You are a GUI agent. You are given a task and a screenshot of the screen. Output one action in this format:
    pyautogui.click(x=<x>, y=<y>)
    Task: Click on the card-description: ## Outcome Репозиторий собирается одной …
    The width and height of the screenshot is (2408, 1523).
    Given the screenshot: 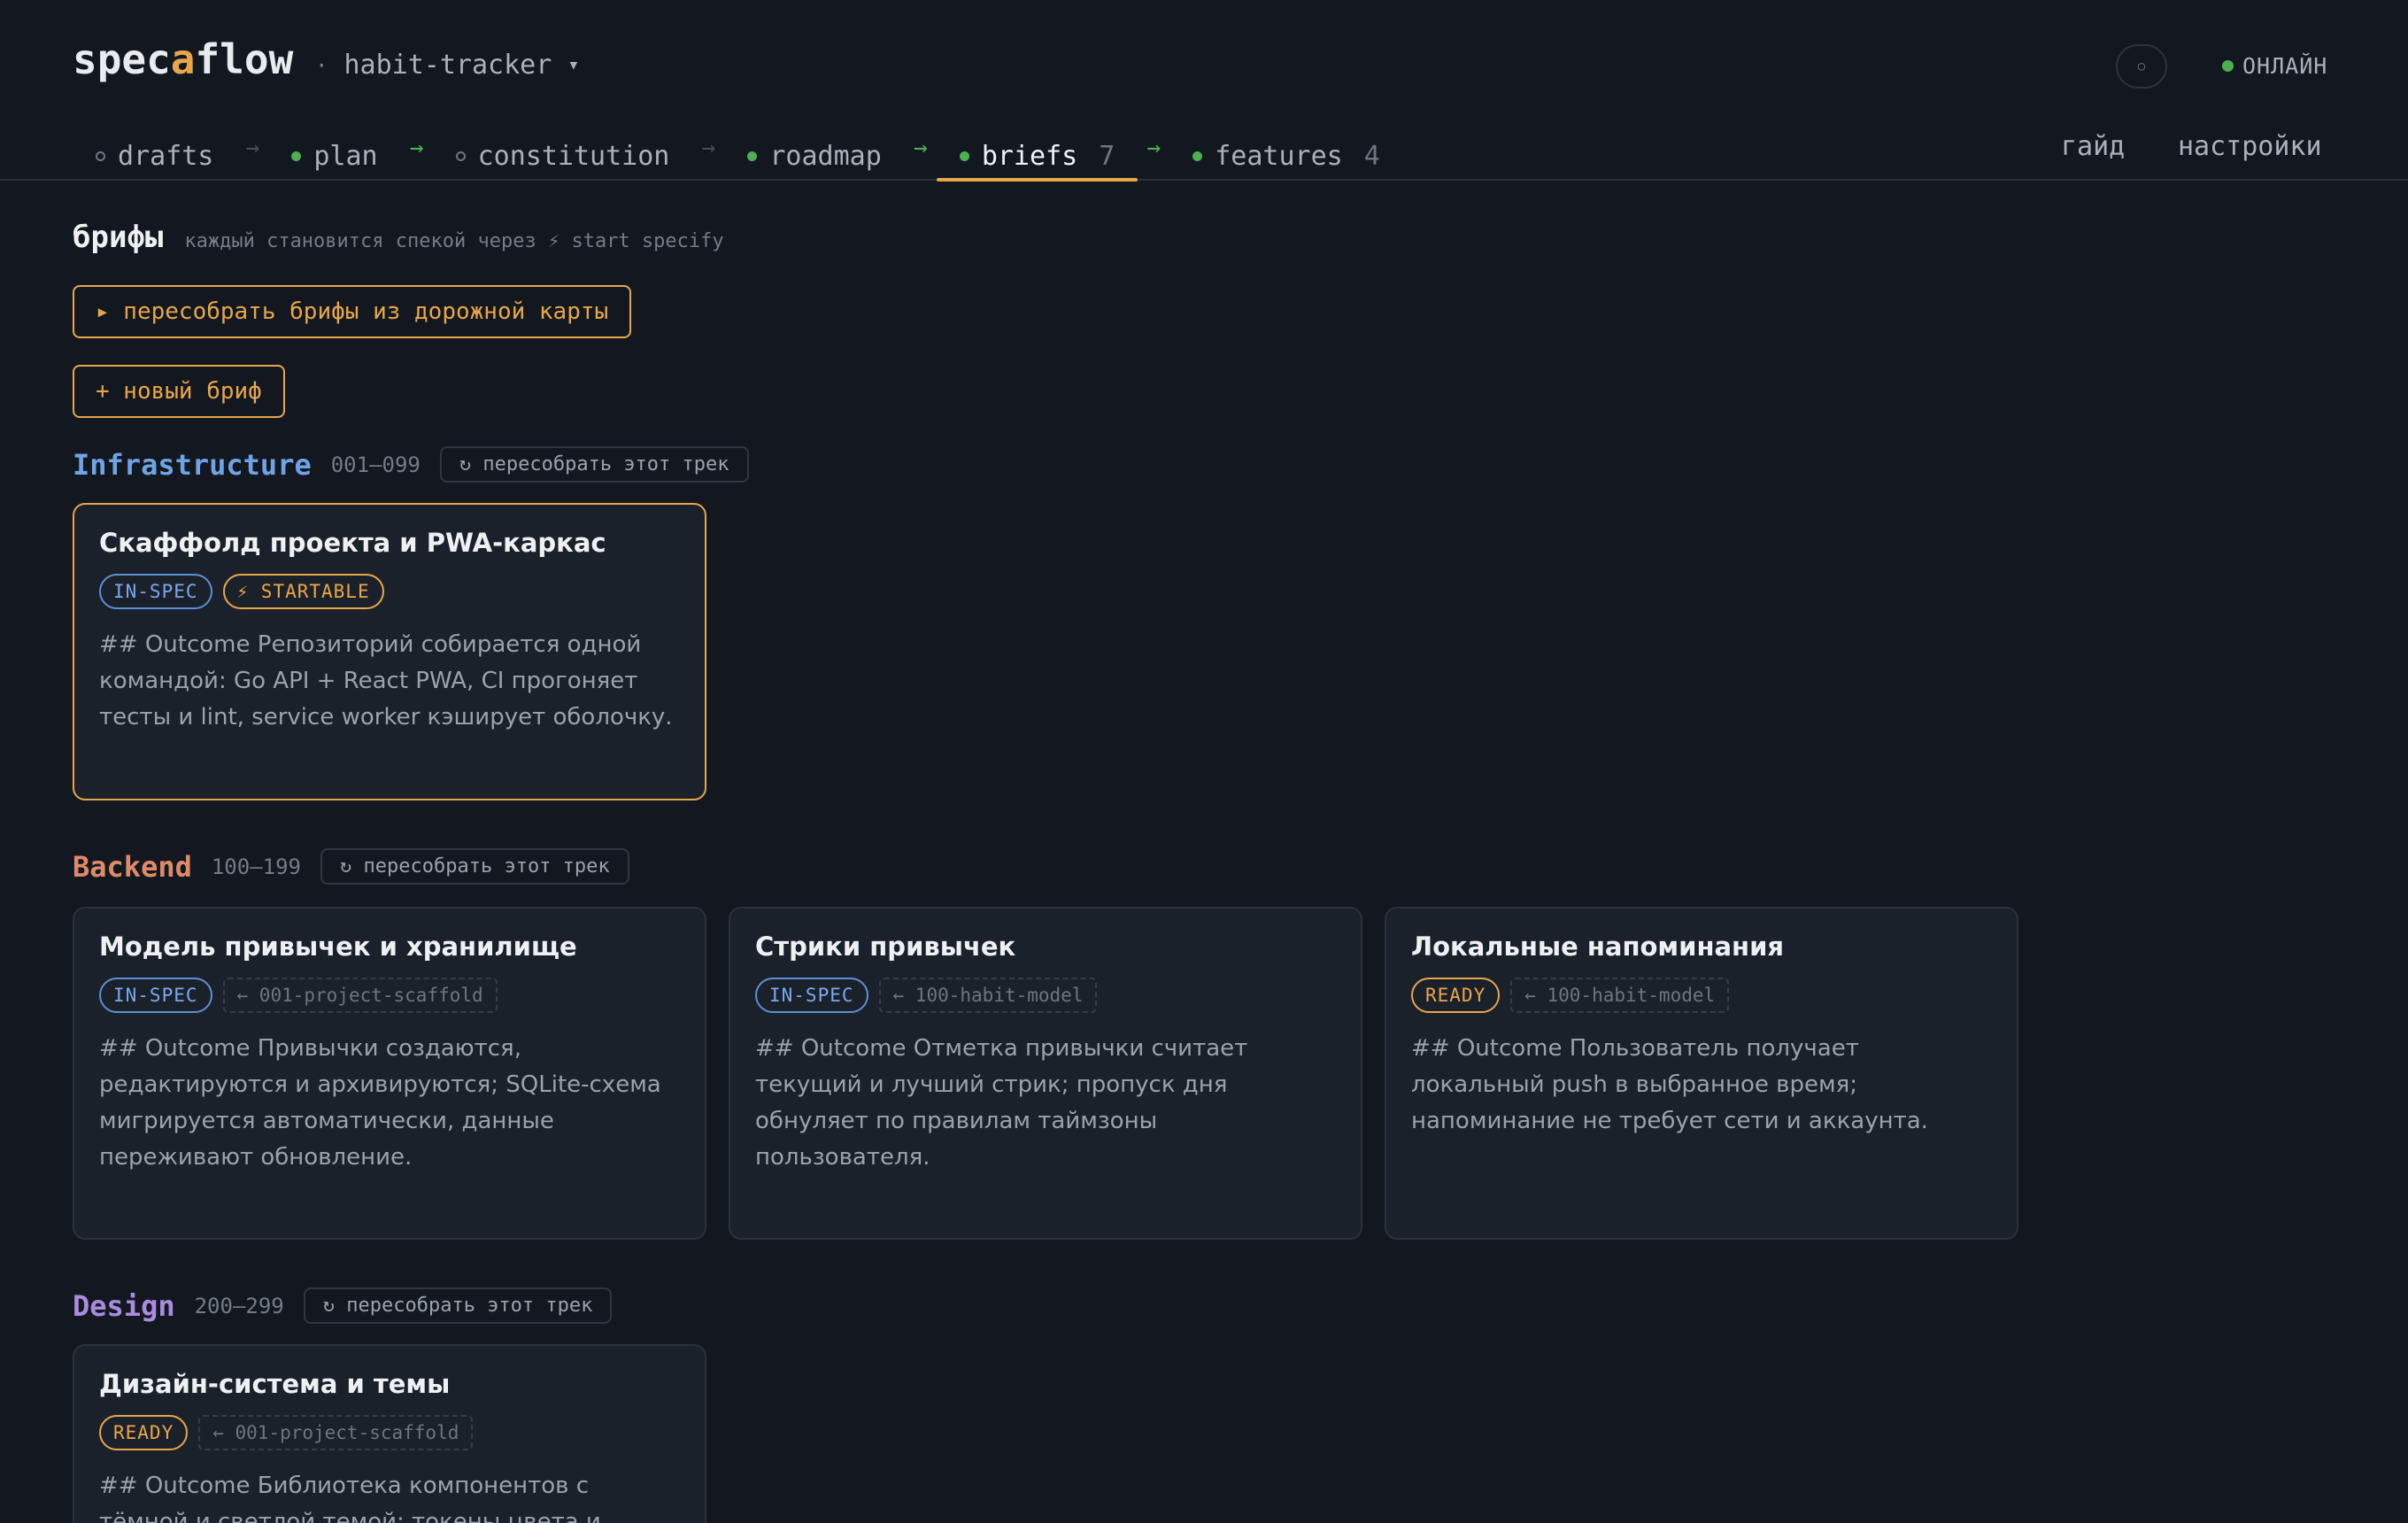 What is the action you would take?
    pyautogui.click(x=386, y=681)
    